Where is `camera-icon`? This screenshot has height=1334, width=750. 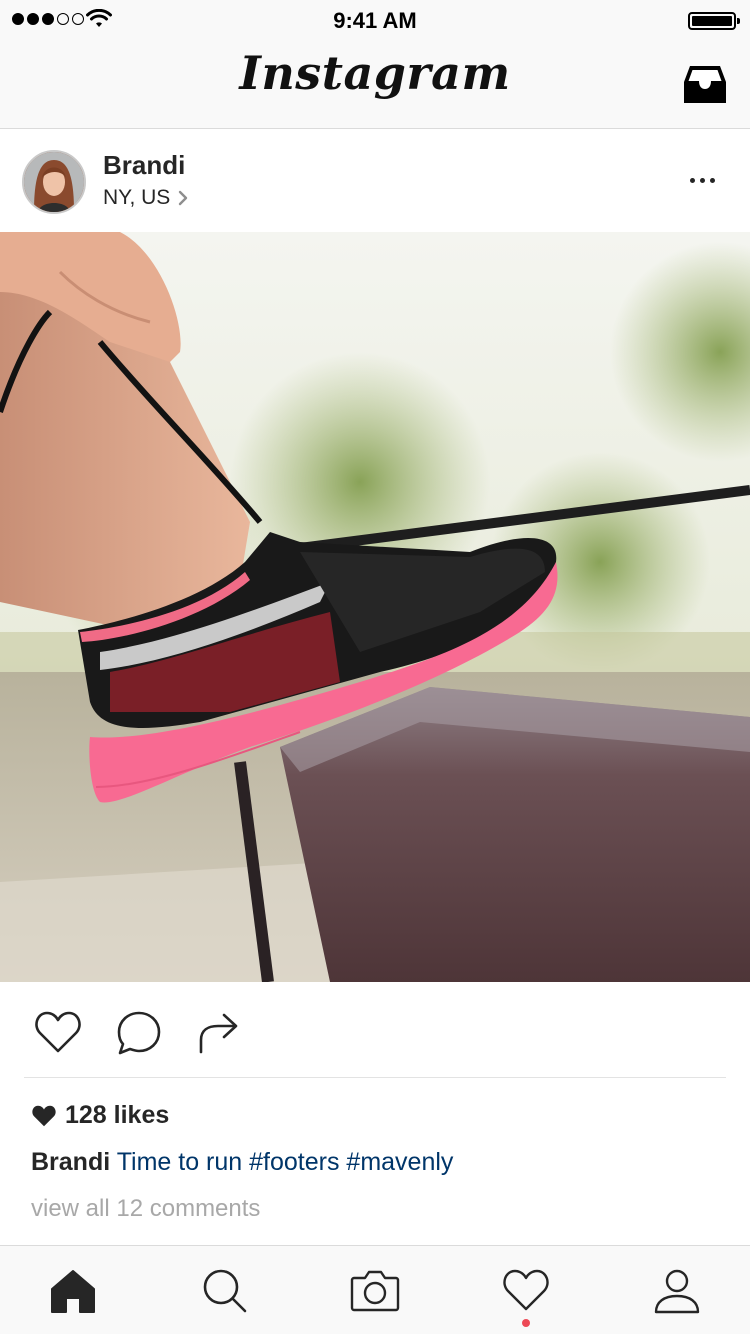
camera-icon is located at coordinates (375, 1290).